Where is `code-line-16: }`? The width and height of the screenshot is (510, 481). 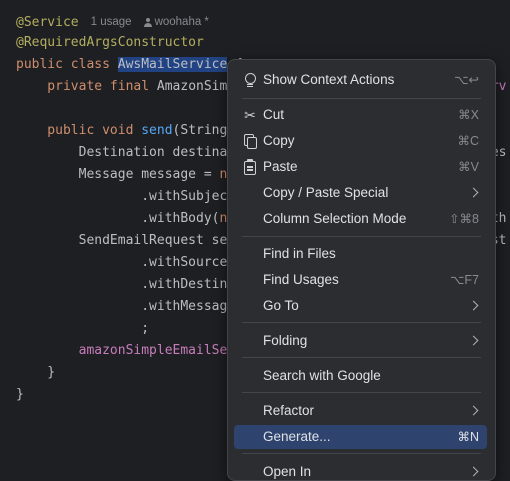 code-line-16: } is located at coordinates (36, 372).